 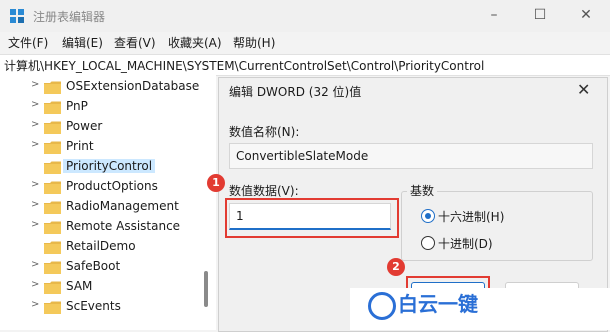 What do you see at coordinates (382, 306) in the screenshot?
I see `watermark-logo-icon` at bounding box center [382, 306].